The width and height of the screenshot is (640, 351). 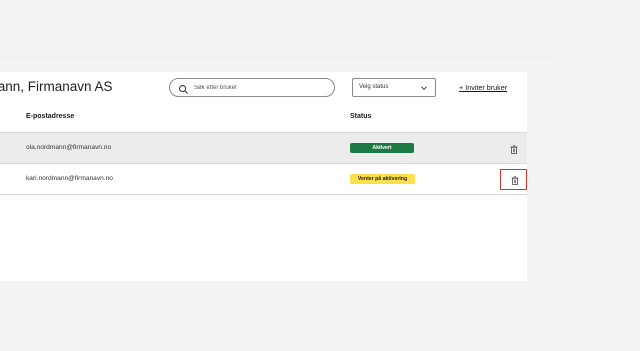 What do you see at coordinates (361, 116) in the screenshot?
I see `column-header-status: Status` at bounding box center [361, 116].